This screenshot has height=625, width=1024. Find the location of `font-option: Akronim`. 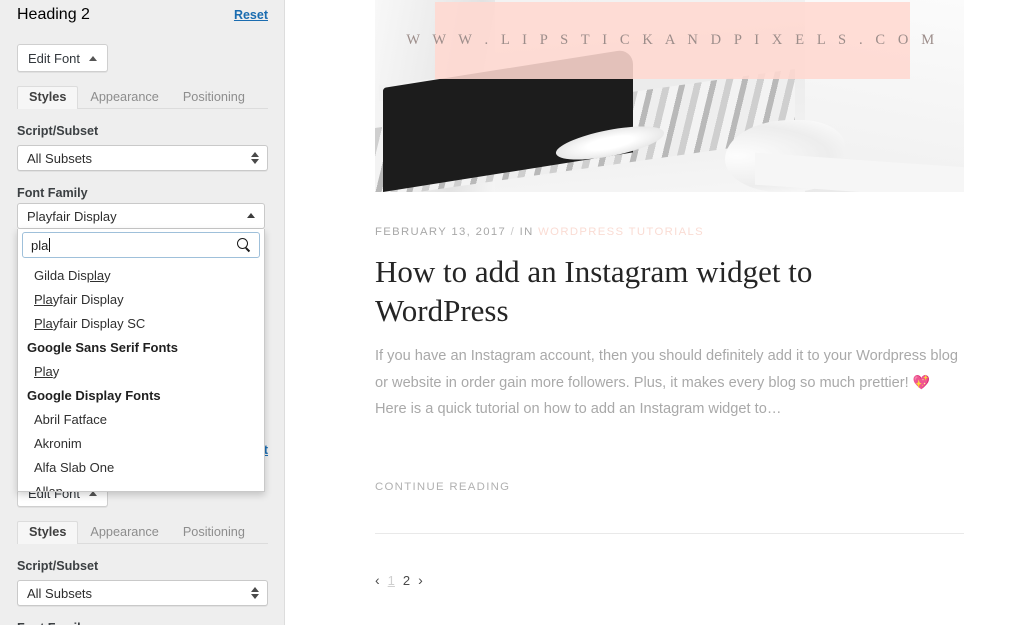

font-option: Akronim is located at coordinates (141, 444).